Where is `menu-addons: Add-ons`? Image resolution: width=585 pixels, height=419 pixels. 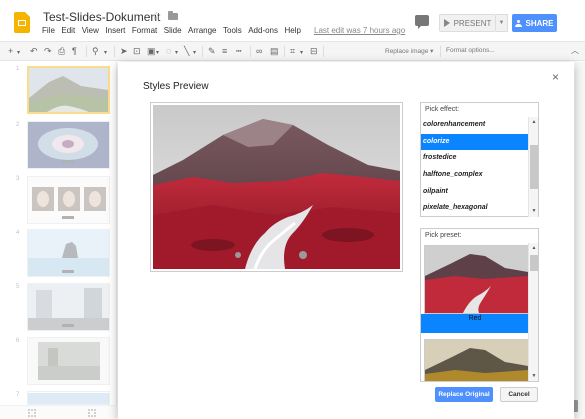
menu-addons: Add-ons is located at coordinates (263, 30).